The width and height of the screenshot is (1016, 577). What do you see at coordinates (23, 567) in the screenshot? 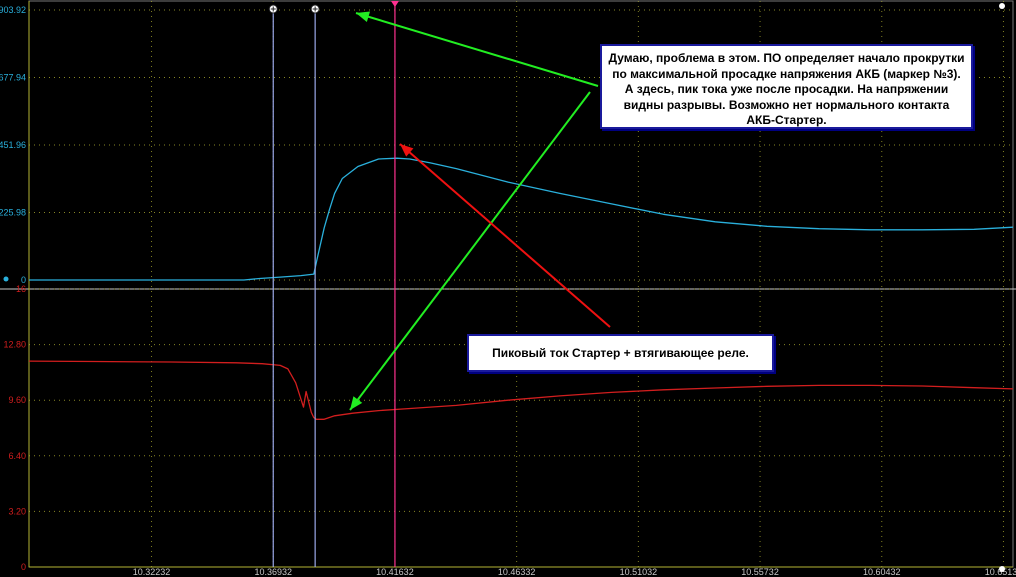
I see `y-tick-label: 0` at bounding box center [23, 567].